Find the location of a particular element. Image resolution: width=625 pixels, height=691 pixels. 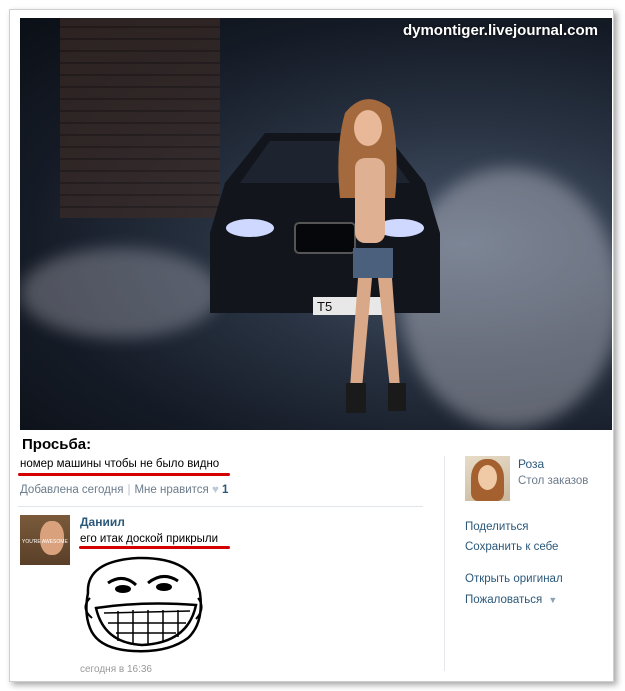

troll-face-image is located at coordinates (143, 604).